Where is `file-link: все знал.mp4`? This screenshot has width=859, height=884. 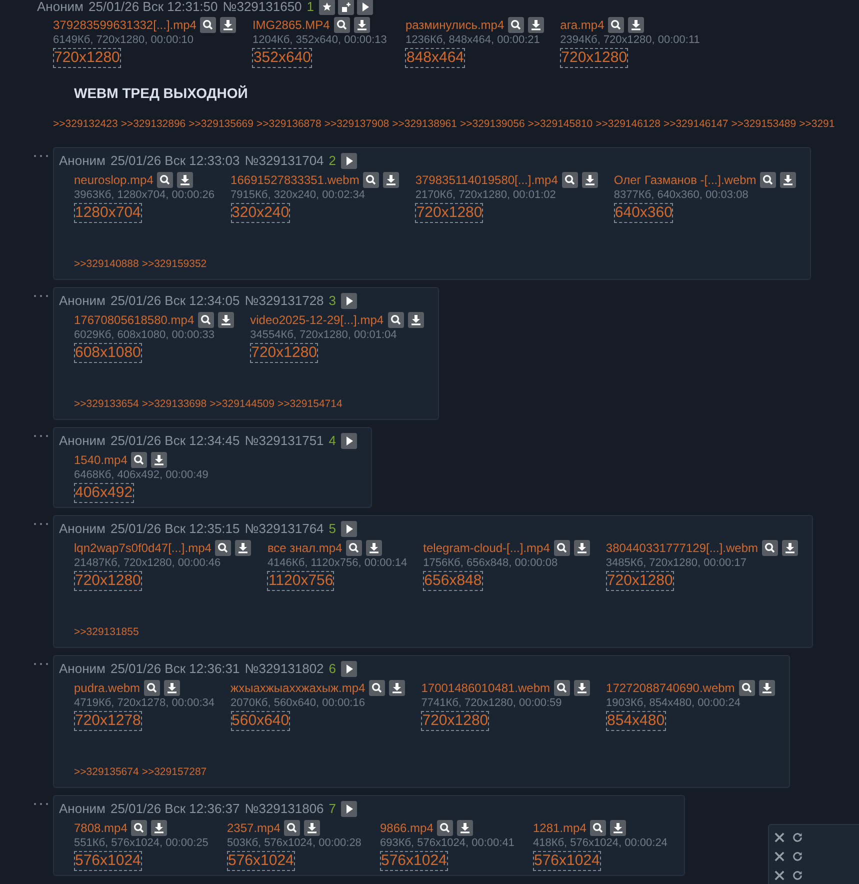 file-link: все знал.mp4 is located at coordinates (304, 548).